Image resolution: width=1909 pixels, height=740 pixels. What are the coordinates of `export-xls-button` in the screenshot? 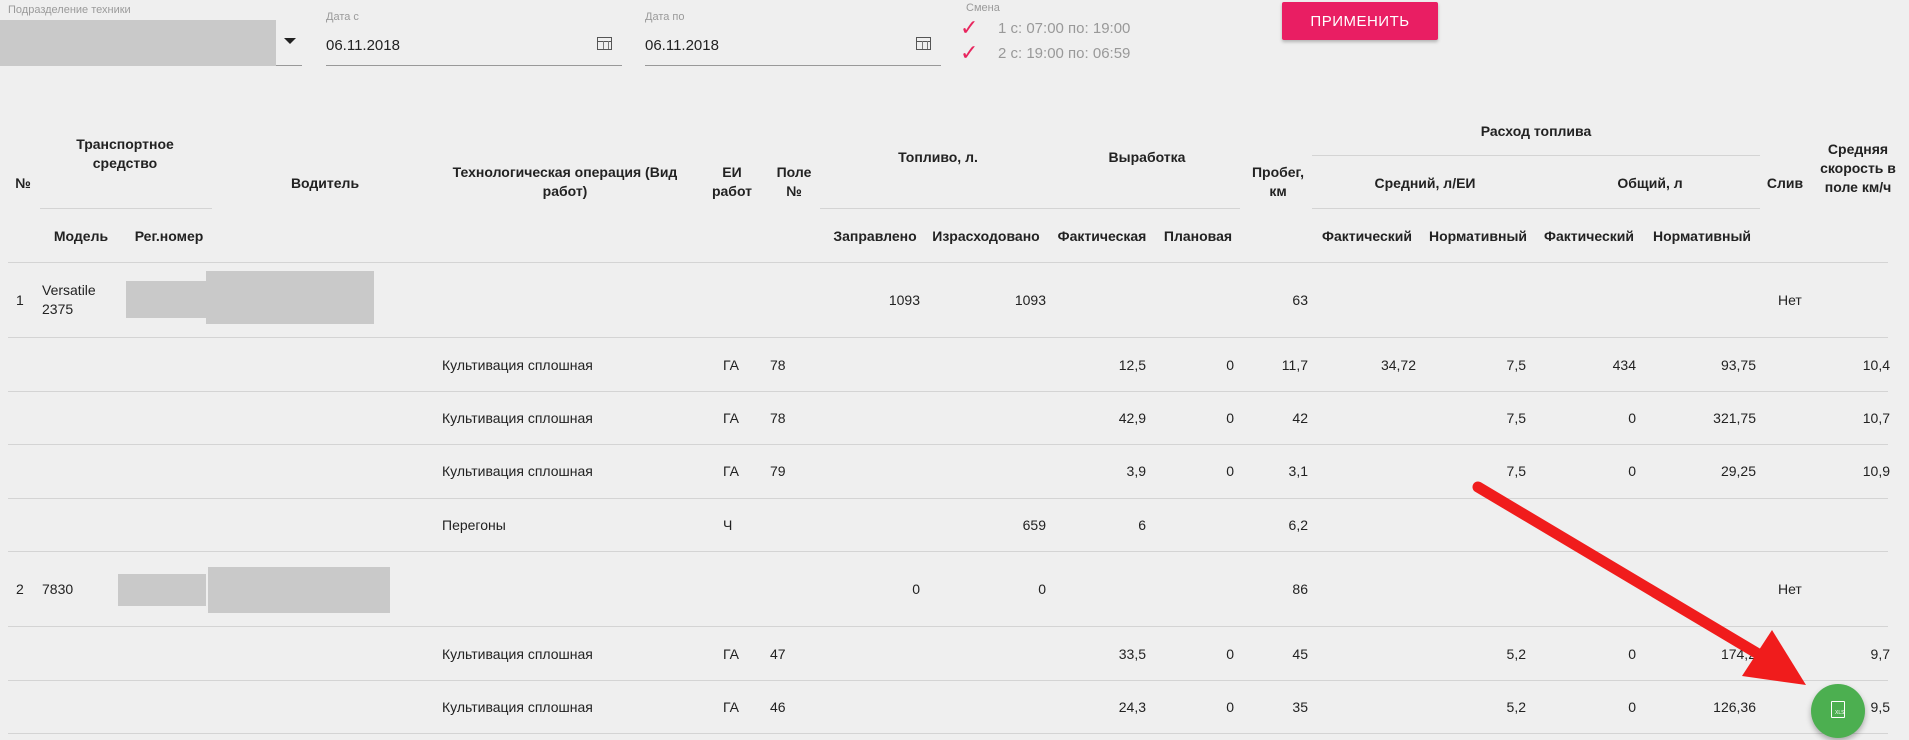 It's located at (1838, 711).